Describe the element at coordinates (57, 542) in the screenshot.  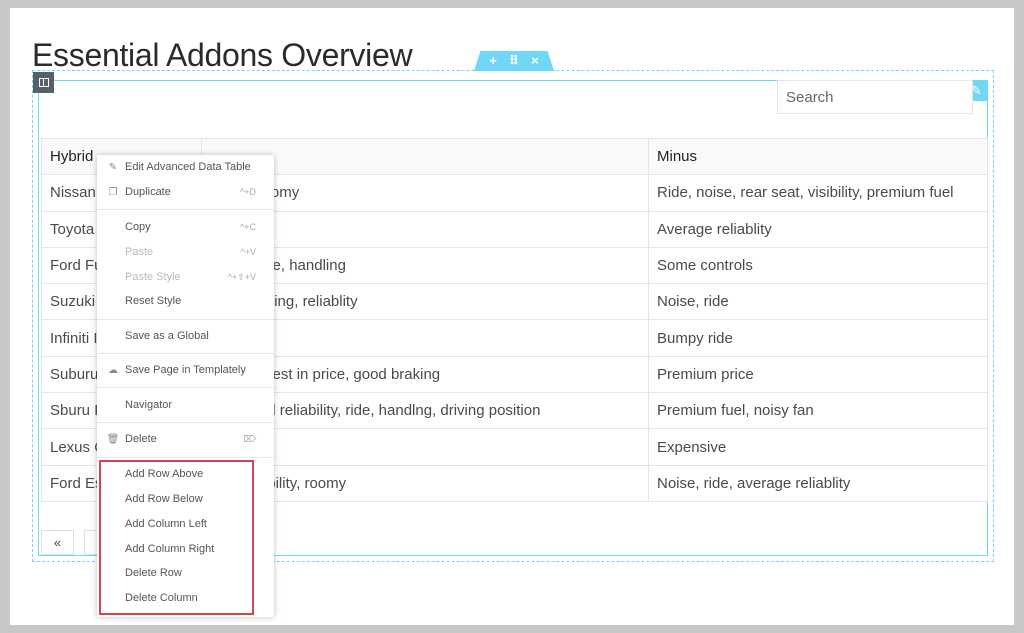
I see `prev-page-button: «` at that location.